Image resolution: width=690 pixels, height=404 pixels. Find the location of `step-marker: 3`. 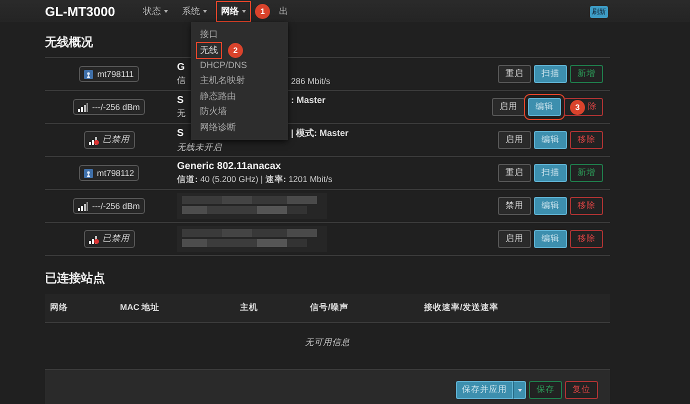

step-marker: 3 is located at coordinates (577, 107).